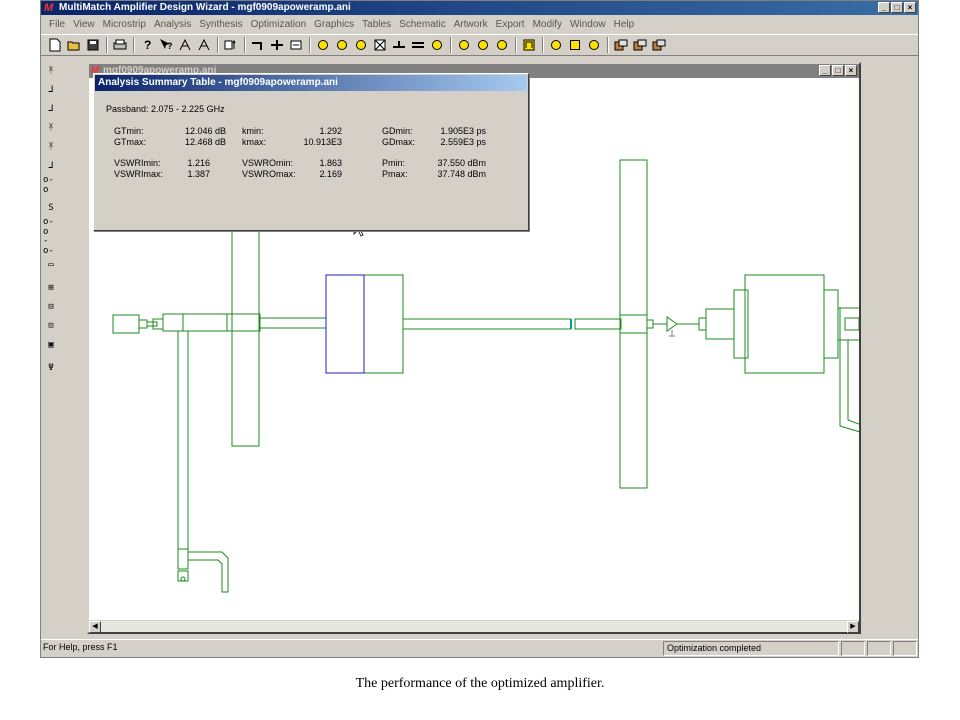 The height and width of the screenshot is (720, 960). What do you see at coordinates (418, 45) in the screenshot?
I see `swap-icon` at bounding box center [418, 45].